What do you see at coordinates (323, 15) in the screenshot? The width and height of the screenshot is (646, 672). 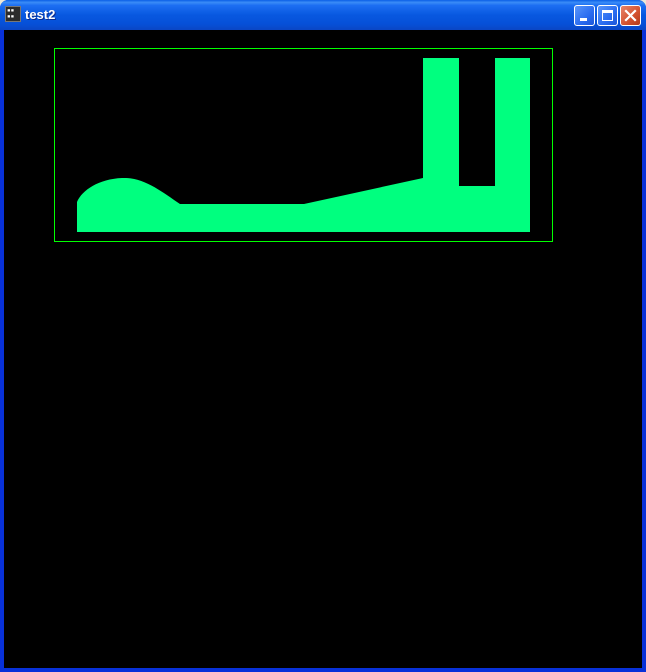 I see `title-bar: ▪▪ ▪▪ test2` at bounding box center [323, 15].